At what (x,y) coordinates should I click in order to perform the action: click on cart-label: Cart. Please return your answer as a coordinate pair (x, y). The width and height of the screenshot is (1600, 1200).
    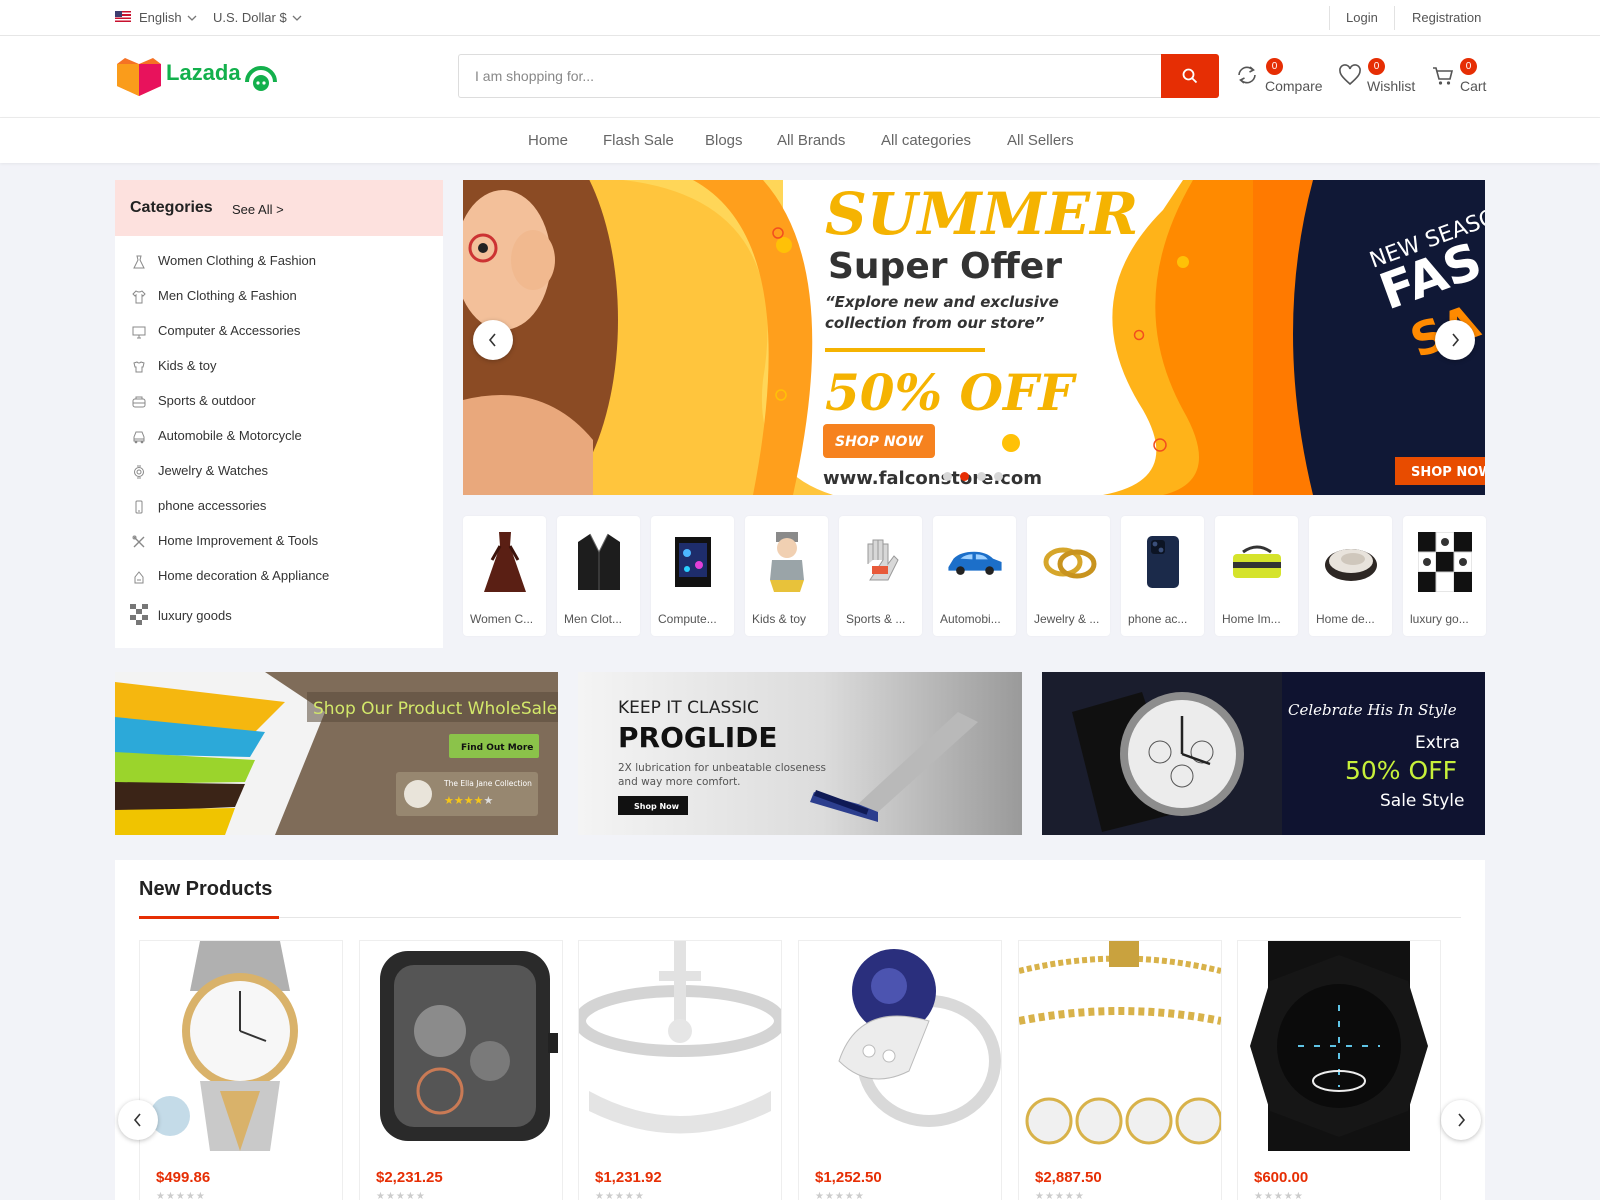
    Looking at the image, I should click on (1473, 86).